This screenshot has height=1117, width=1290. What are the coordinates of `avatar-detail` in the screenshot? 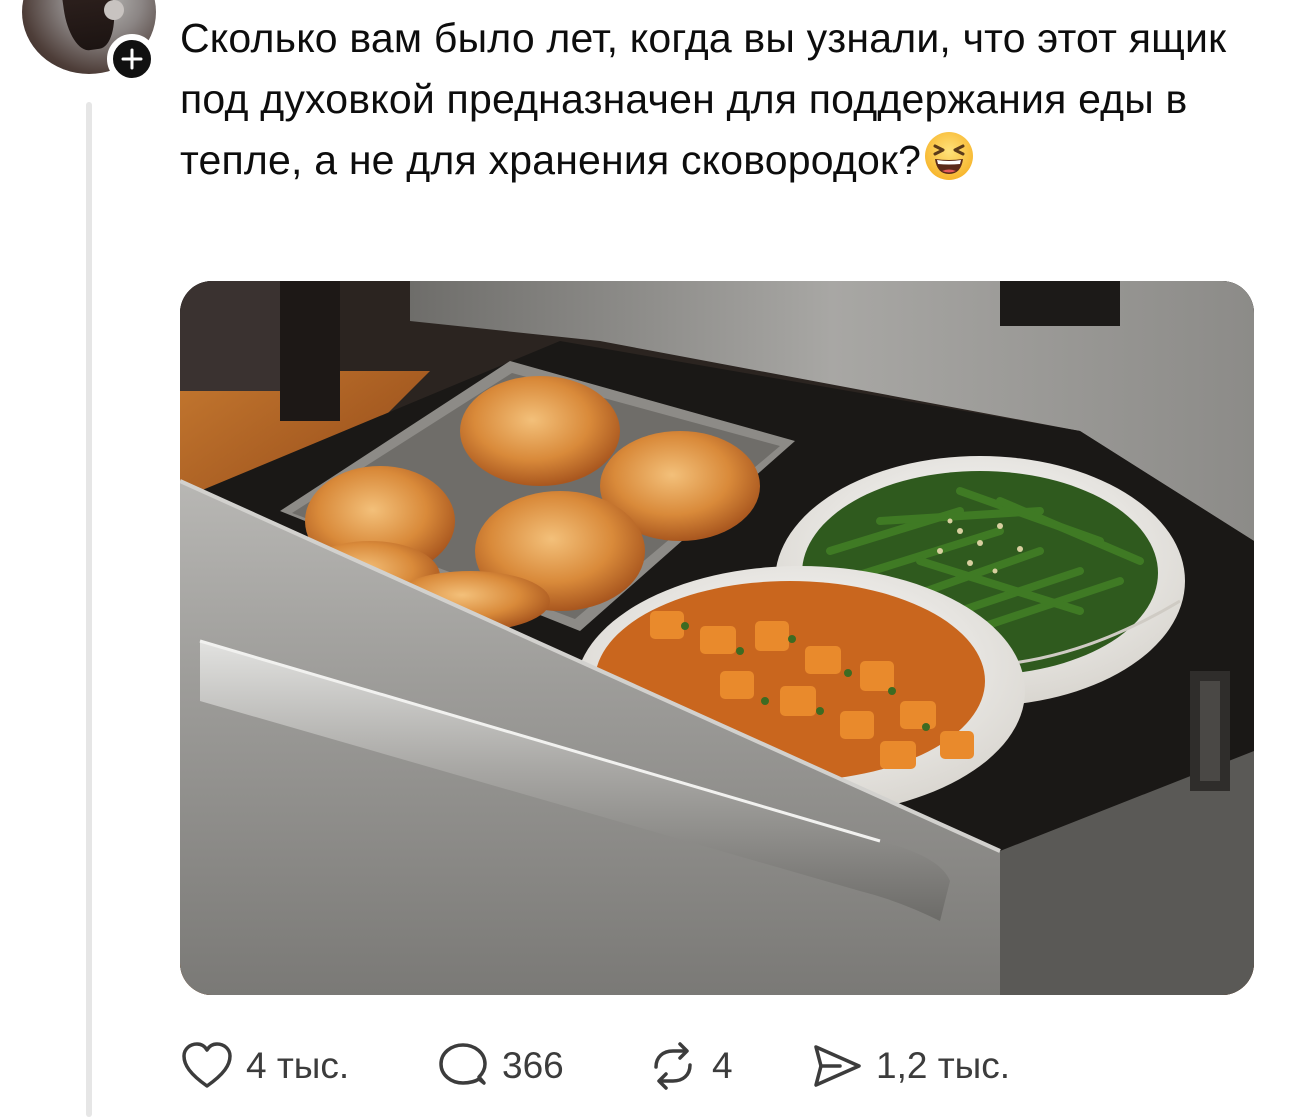 It's located at (114, 10).